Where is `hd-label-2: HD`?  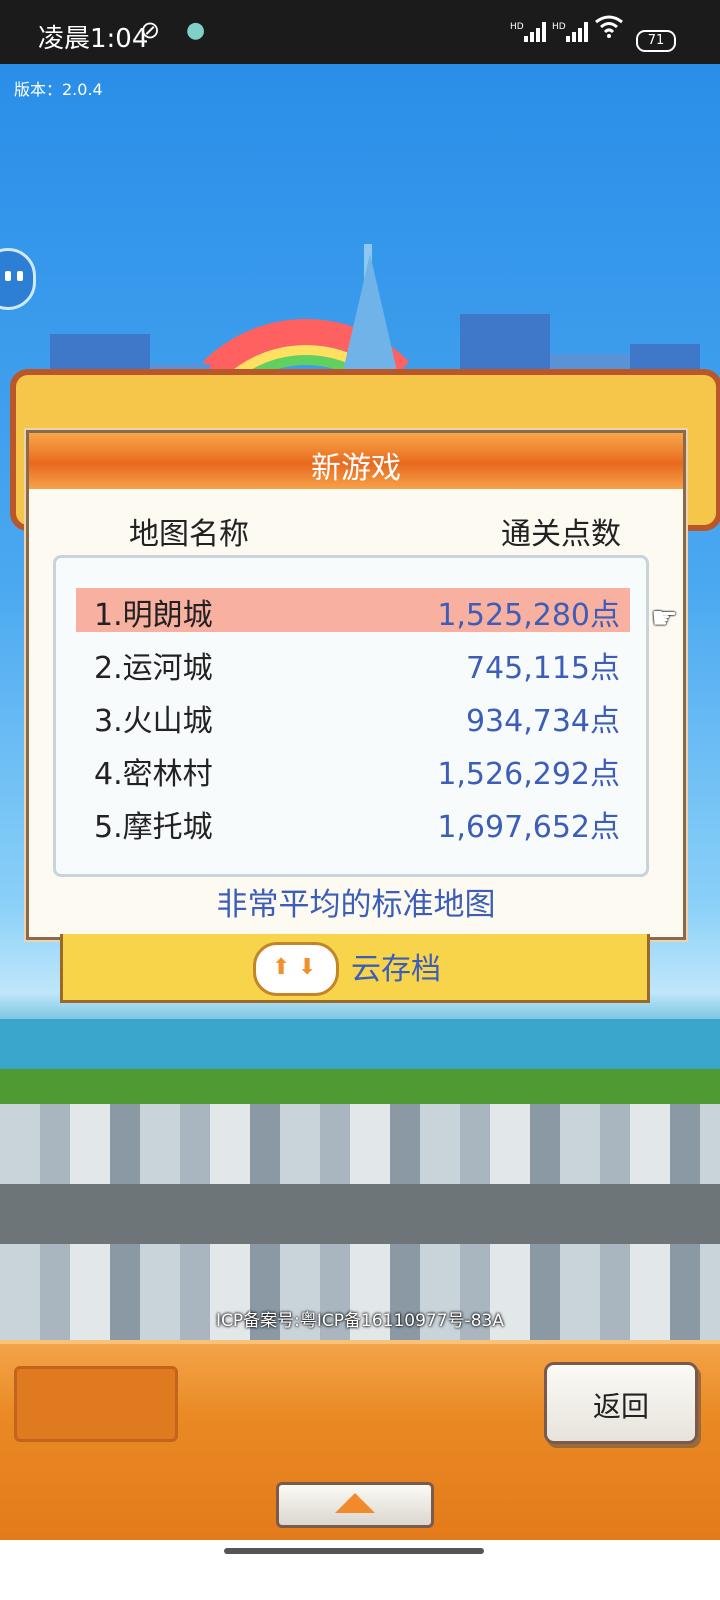
hd-label-2: HD is located at coordinates (559, 27).